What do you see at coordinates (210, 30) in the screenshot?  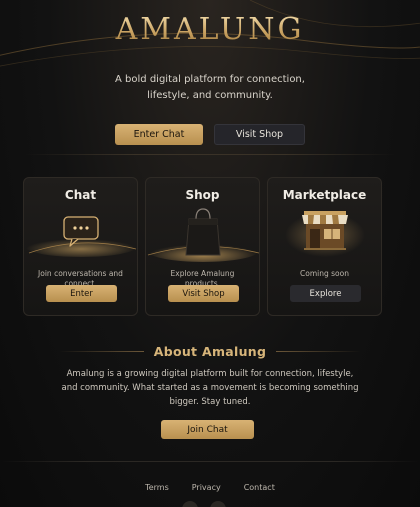 I see `brand-logo: AMALUNG` at bounding box center [210, 30].